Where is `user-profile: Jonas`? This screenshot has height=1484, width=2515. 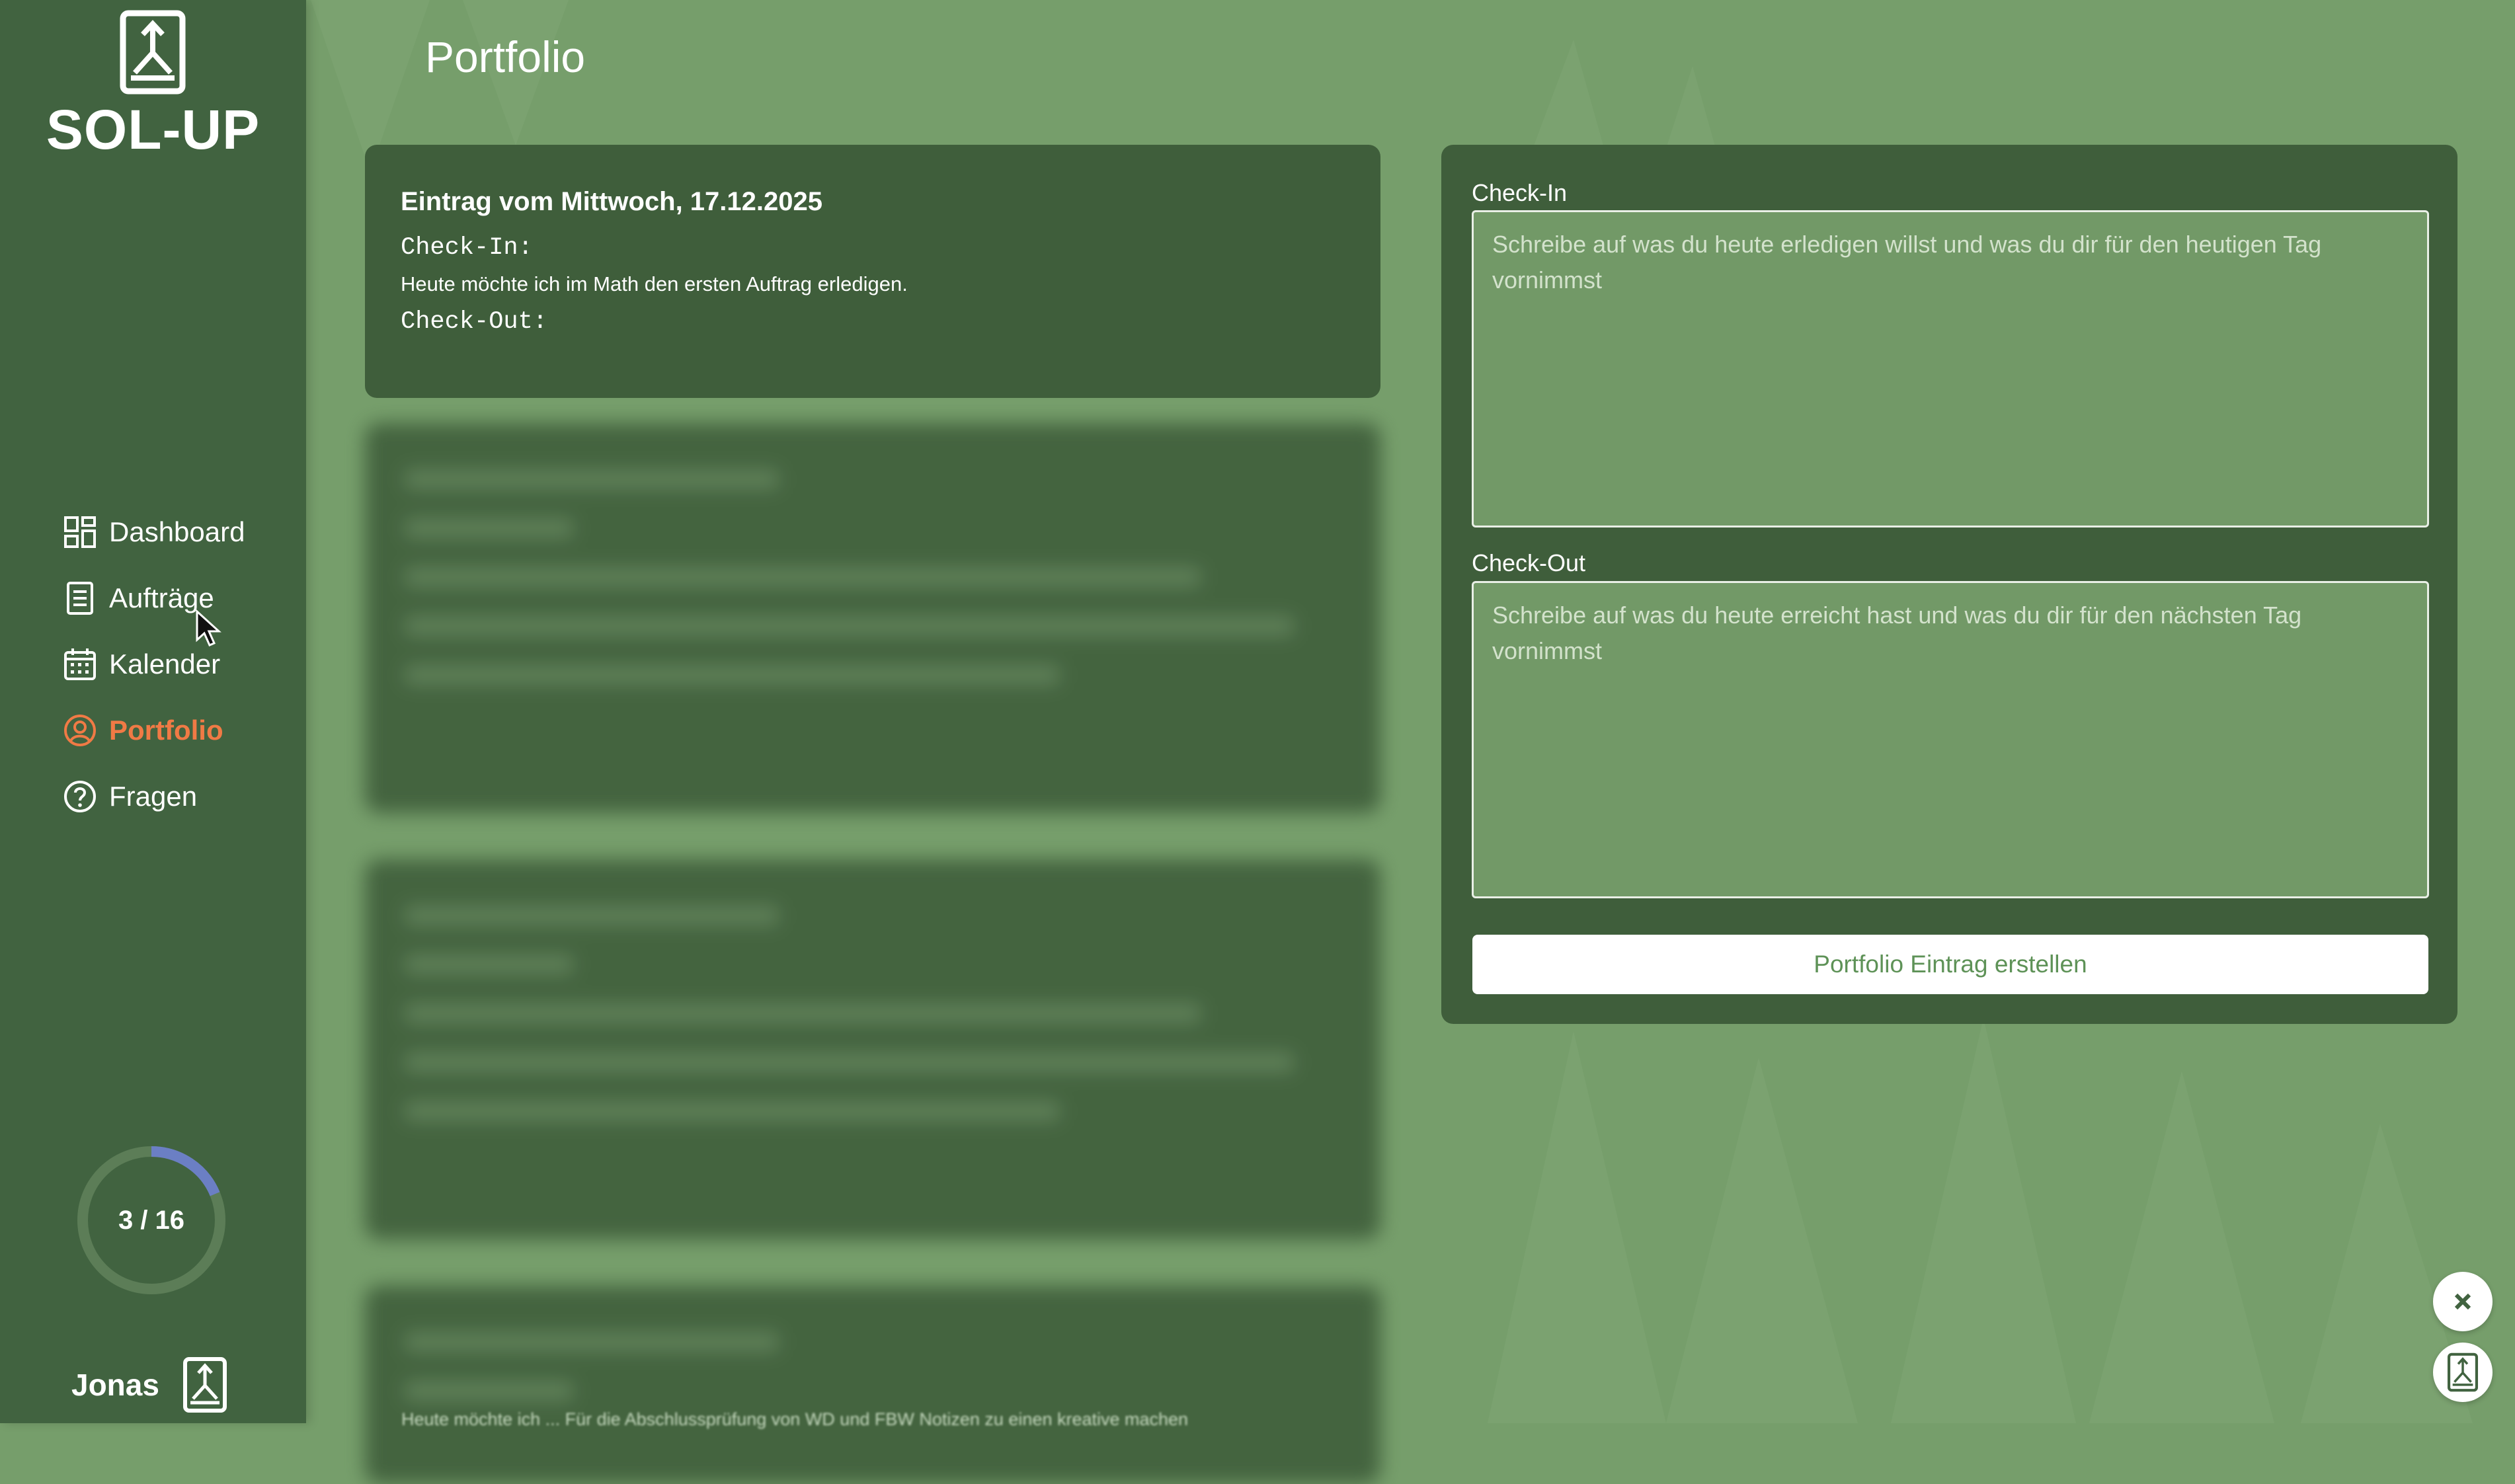
user-profile: Jonas is located at coordinates (149, 1385).